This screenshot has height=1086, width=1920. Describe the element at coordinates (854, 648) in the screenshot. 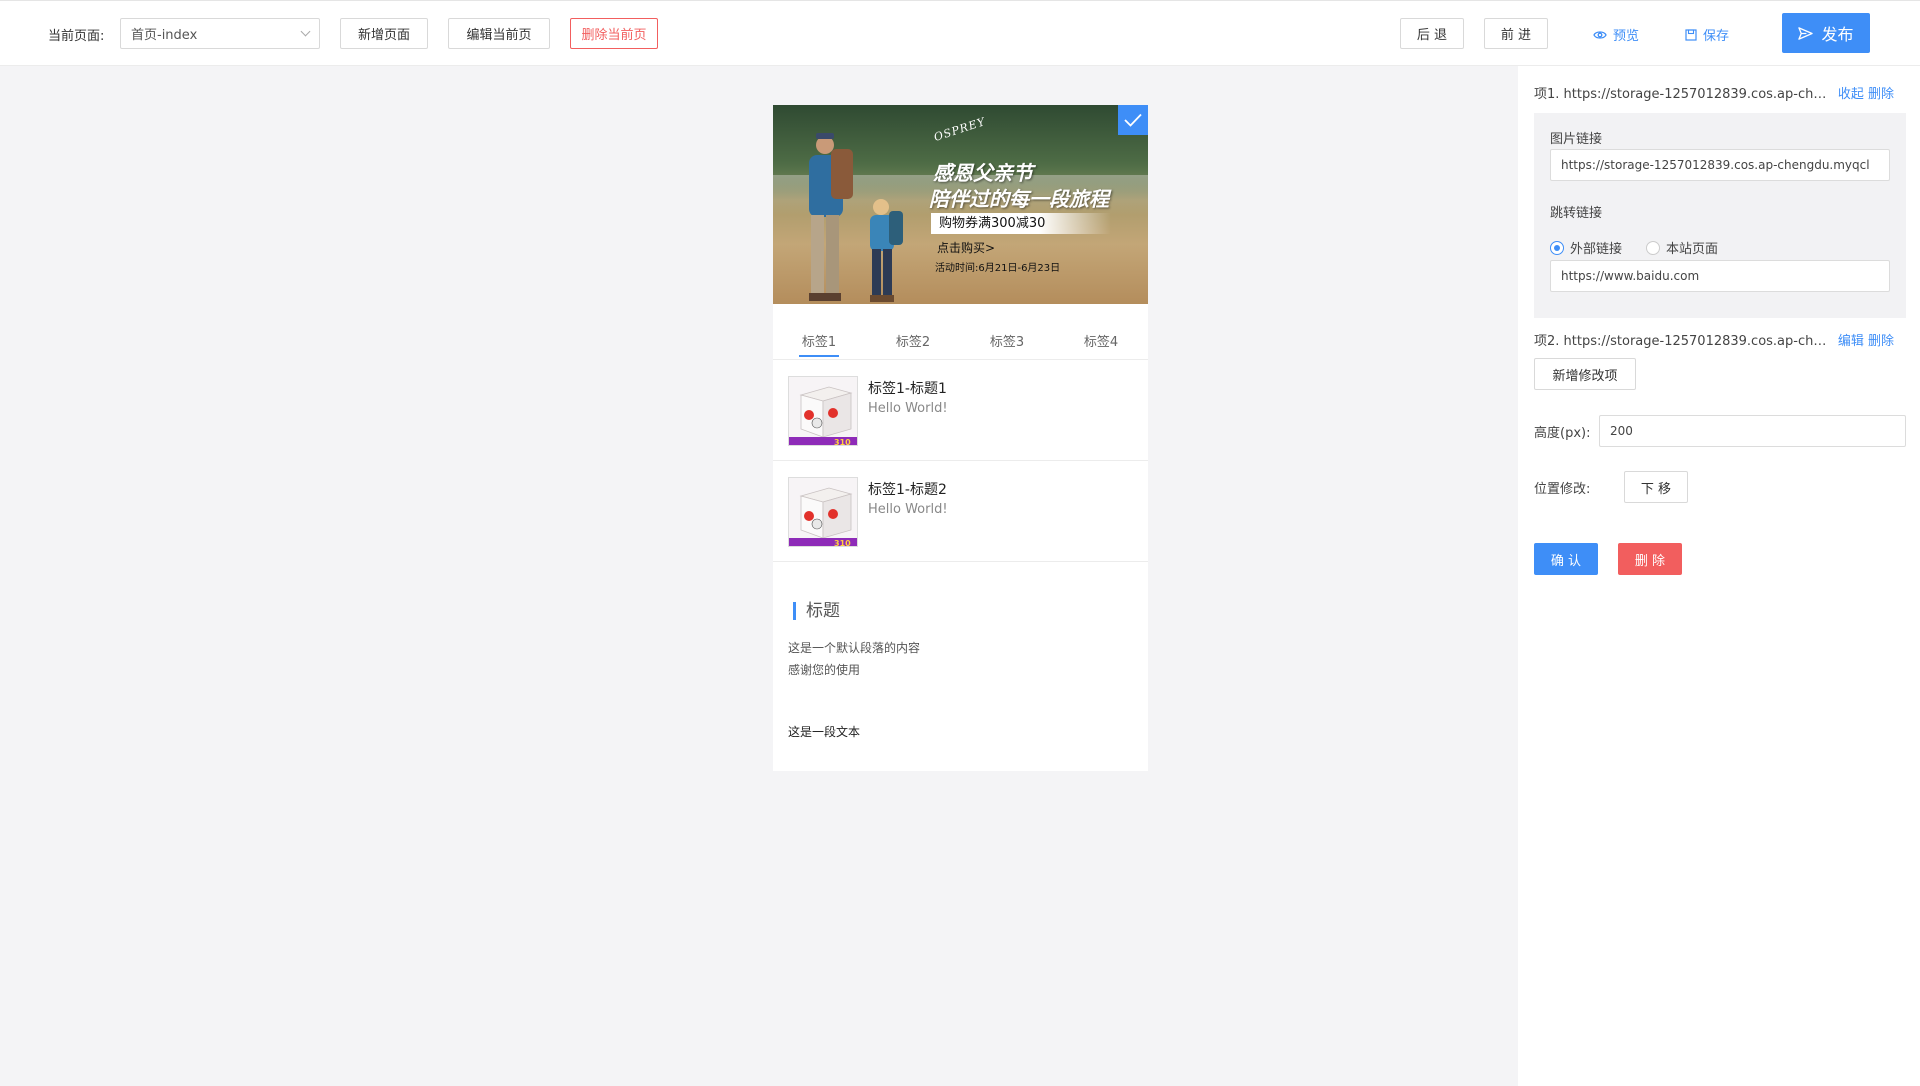

I see `paragraph-line-1: 这是一个默认段落的内容` at that location.